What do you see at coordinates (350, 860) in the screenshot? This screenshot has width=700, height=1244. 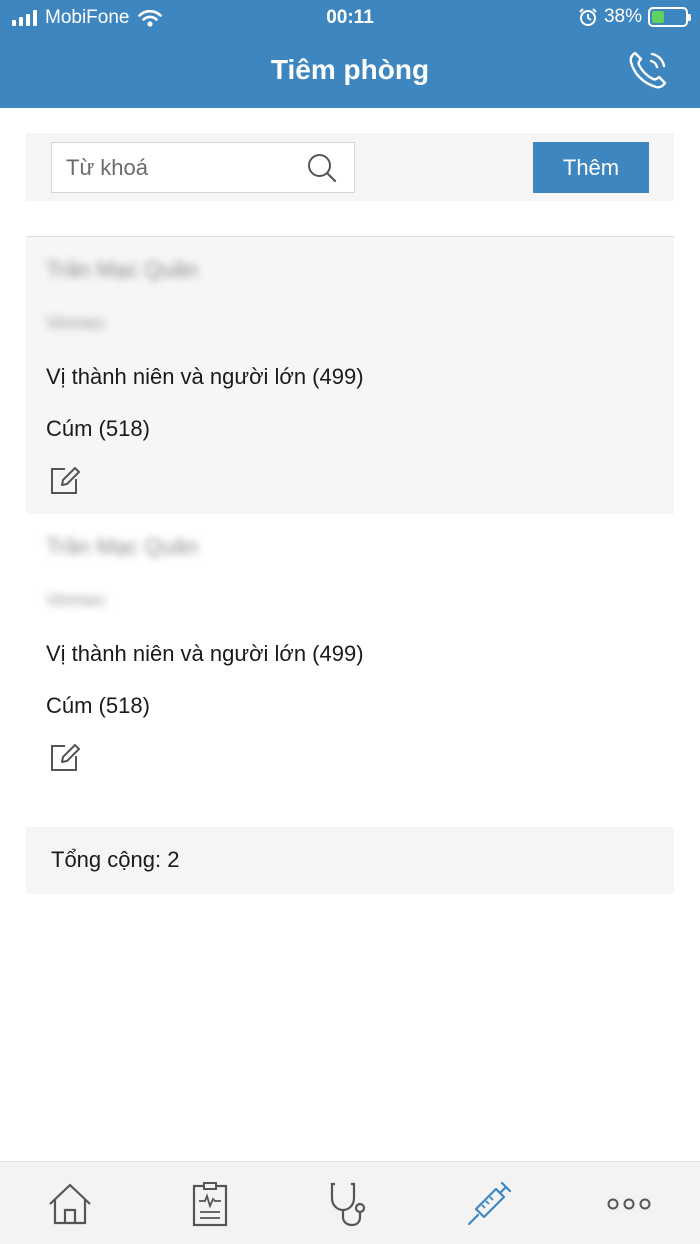 I see `total-panel: Tổng cộng: 2` at bounding box center [350, 860].